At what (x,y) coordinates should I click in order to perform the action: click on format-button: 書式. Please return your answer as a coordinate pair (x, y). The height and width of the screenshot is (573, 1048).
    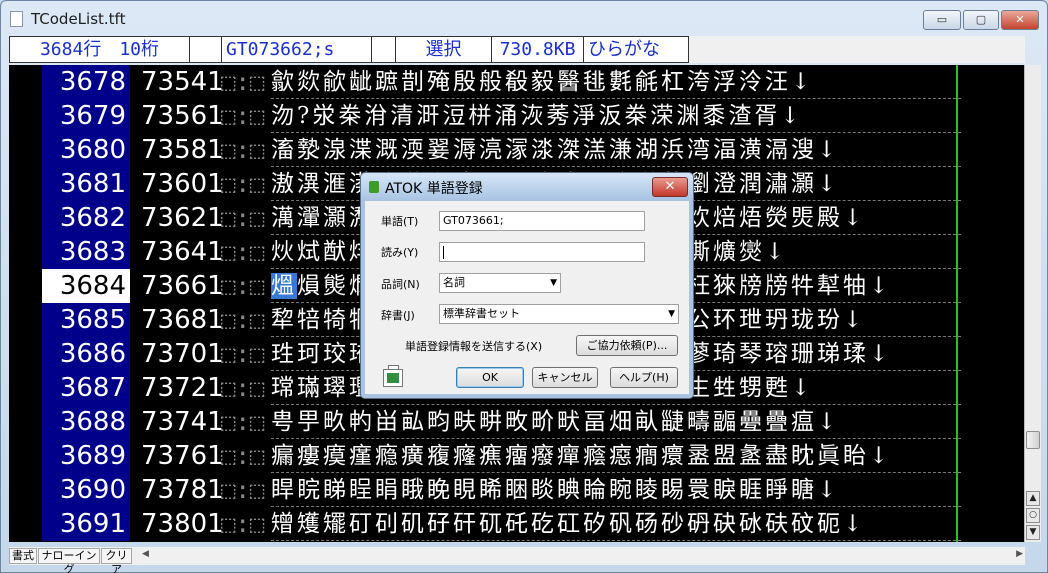
    Looking at the image, I should click on (23, 556).